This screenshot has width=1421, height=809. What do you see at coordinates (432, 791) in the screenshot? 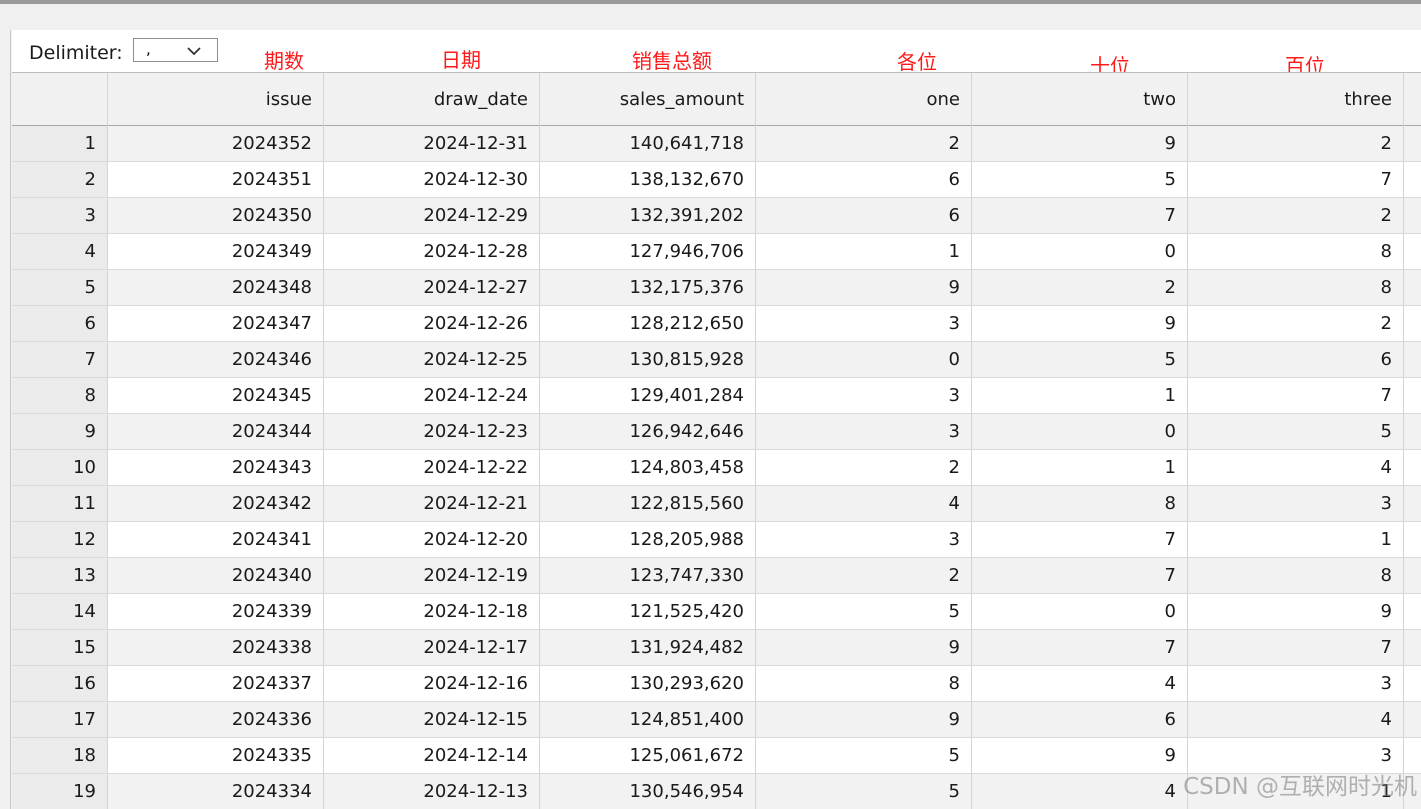
I see `cell-draw-date: 2024-12-13` at bounding box center [432, 791].